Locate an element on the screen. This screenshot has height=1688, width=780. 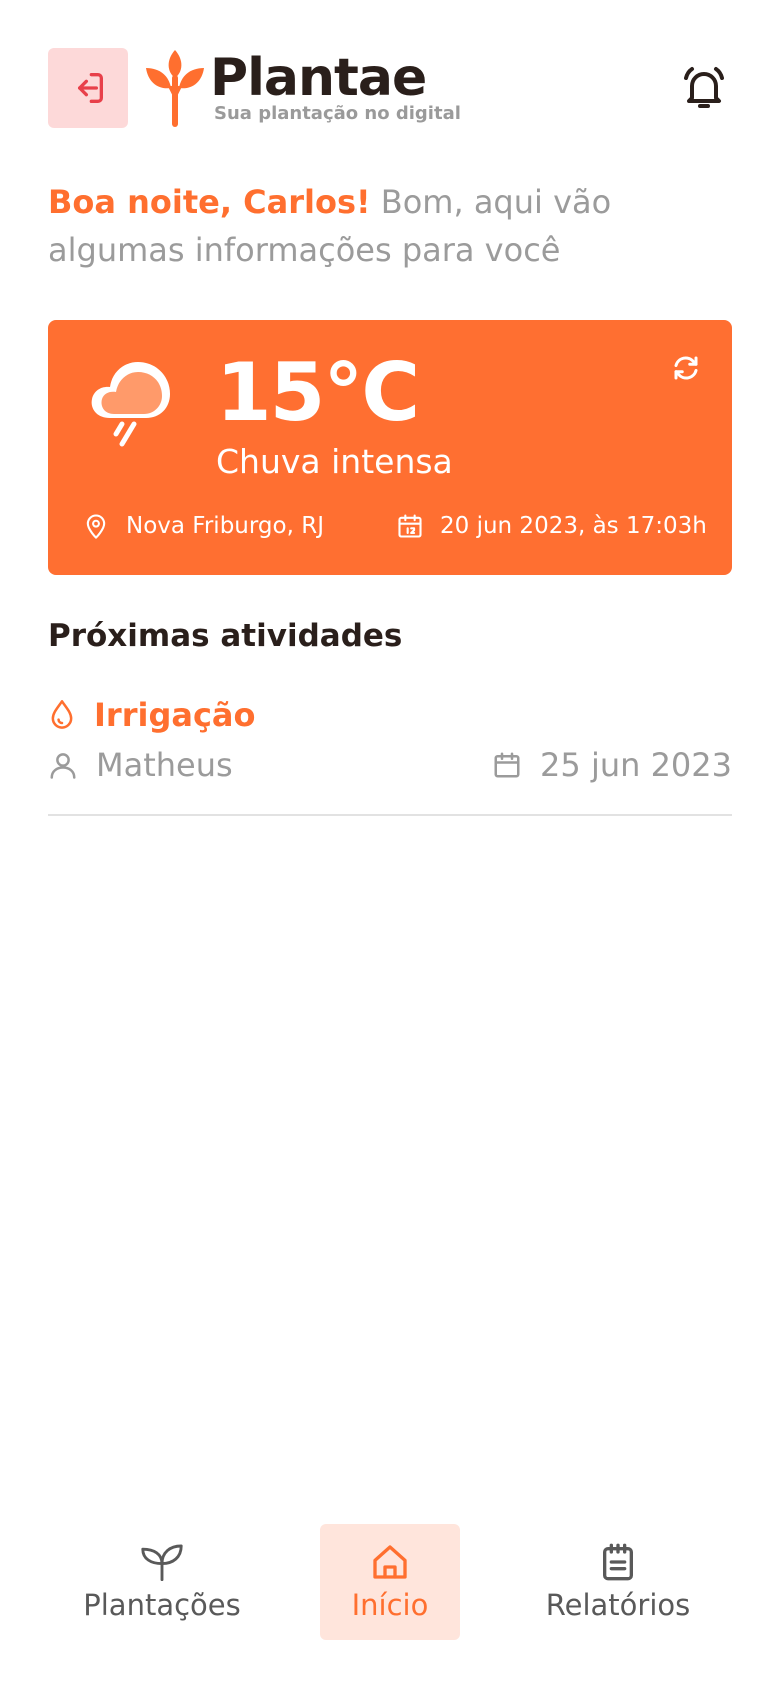
datetime-text: 20 jun 2023, às 17:03h is located at coordinates (573, 526).